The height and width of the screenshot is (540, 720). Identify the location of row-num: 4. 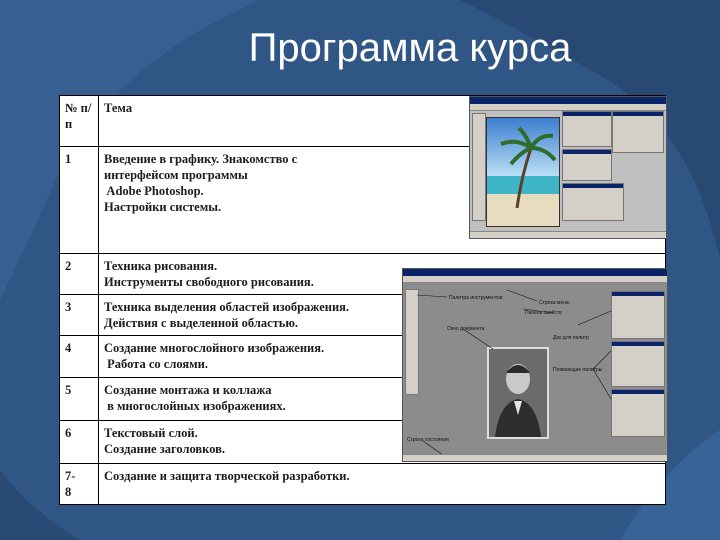
(79, 356).